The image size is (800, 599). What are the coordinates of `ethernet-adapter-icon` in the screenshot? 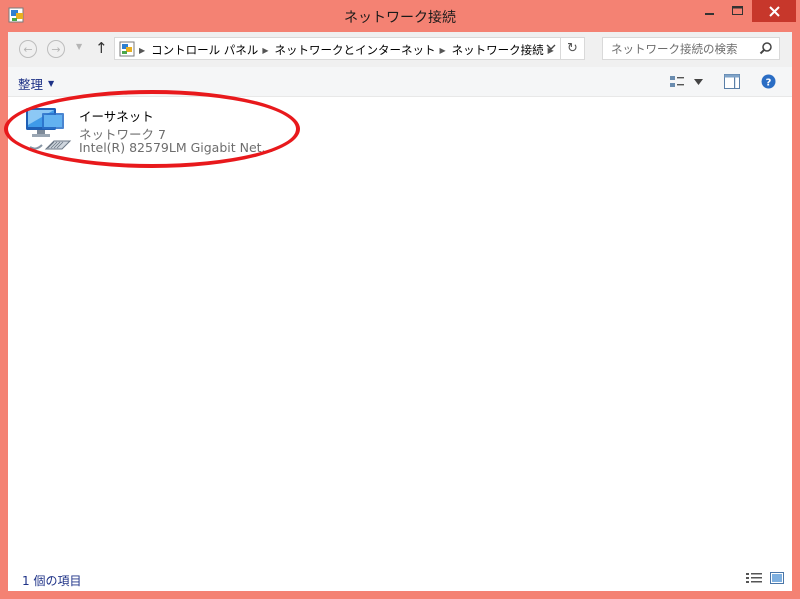 It's located at (49, 129).